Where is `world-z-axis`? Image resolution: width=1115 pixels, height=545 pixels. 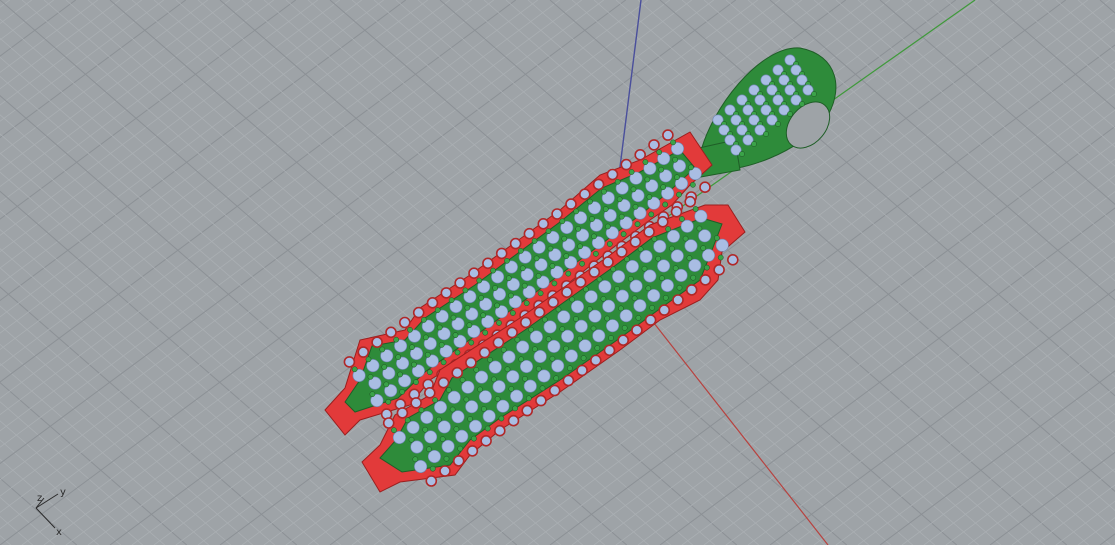 world-z-axis is located at coordinates (630, 88).